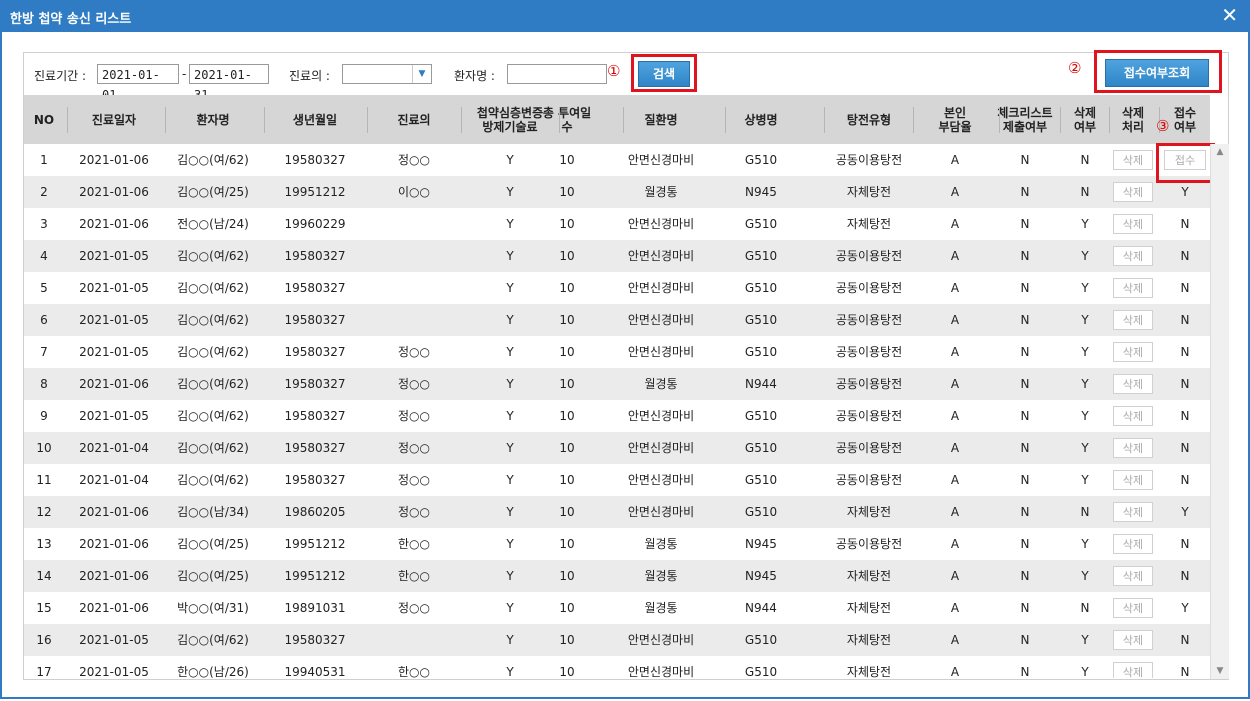 Image resolution: width=1250 pixels, height=701 pixels. I want to click on cell-type: 자체탕전, so click(869, 576).